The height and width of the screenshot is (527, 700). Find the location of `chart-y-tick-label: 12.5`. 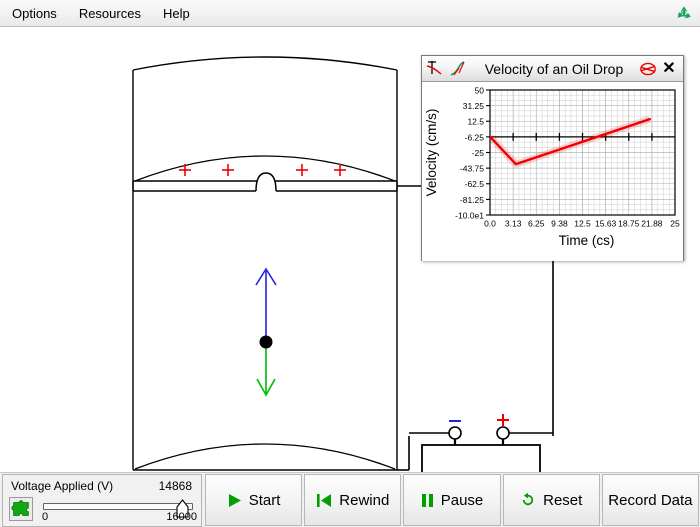

chart-y-tick-label: 12.5 is located at coordinates (475, 122).